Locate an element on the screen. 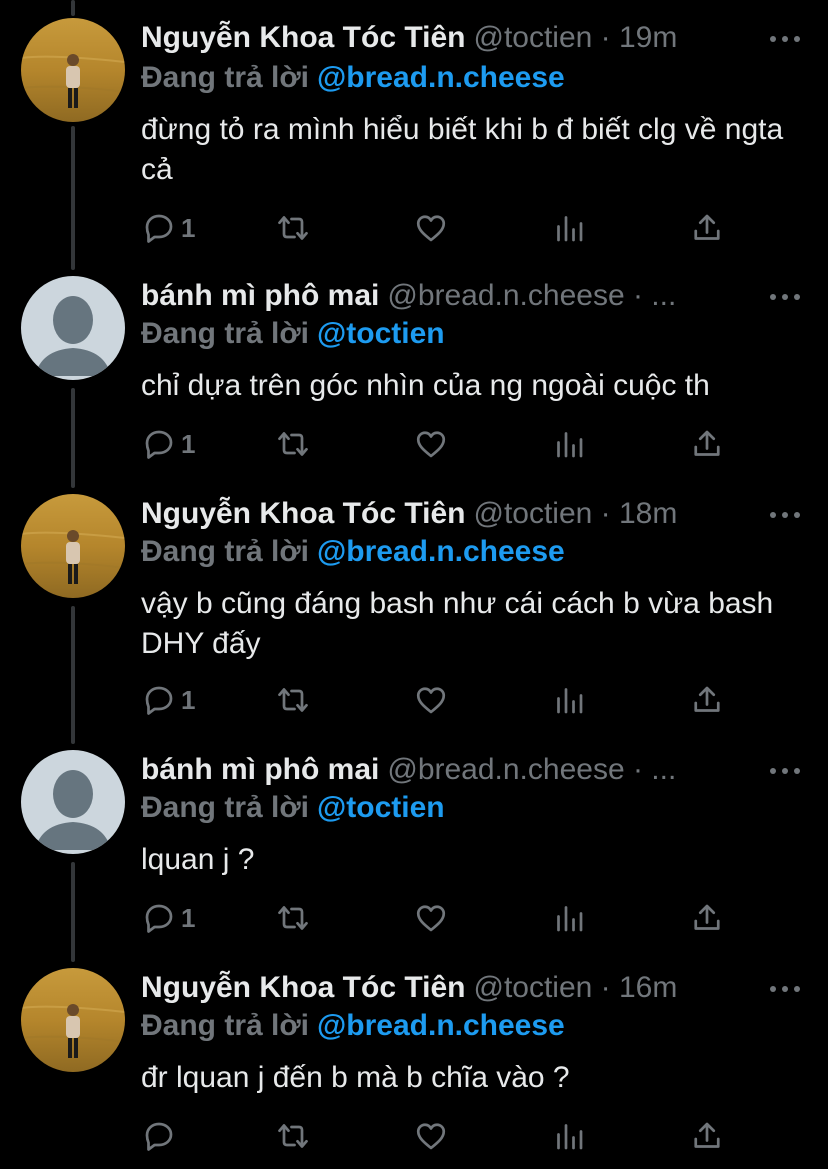 The height and width of the screenshot is (1169, 828). handle-timestamp: @toctien · 18m is located at coordinates (575, 513).